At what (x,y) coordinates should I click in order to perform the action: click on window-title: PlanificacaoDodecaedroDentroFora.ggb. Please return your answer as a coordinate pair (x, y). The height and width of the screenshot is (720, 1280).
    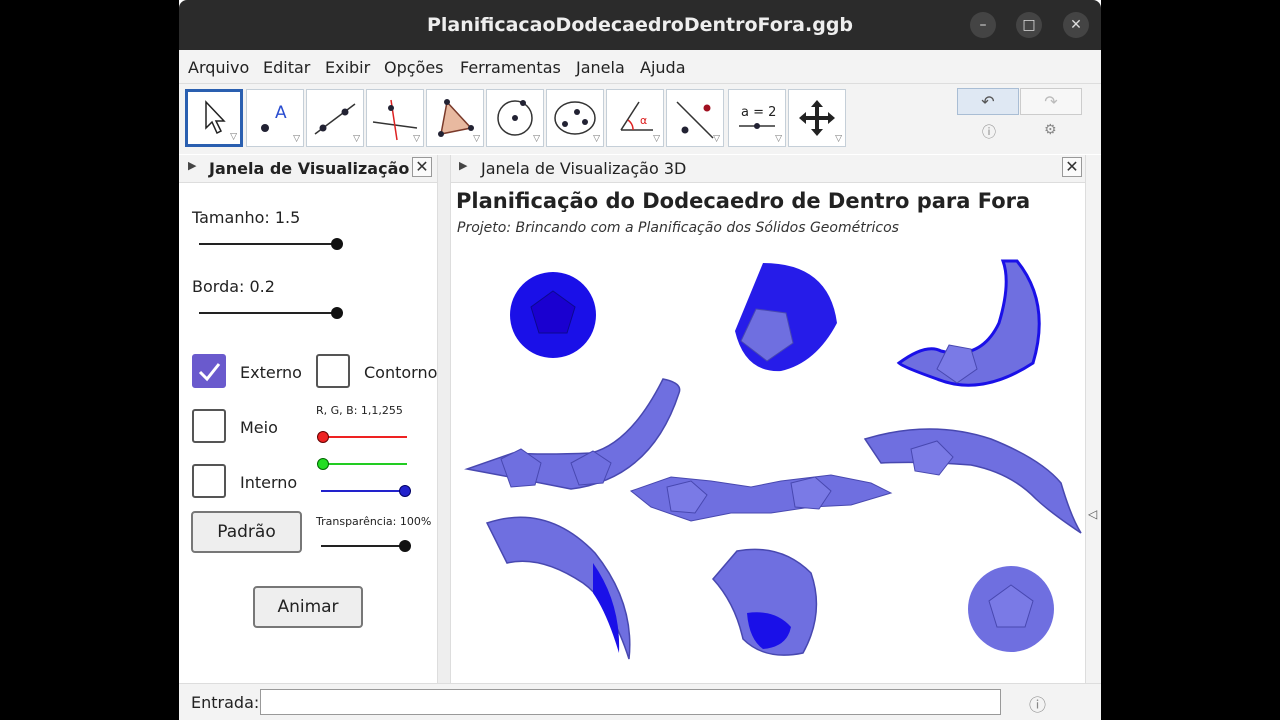
    Looking at the image, I should click on (640, 25).